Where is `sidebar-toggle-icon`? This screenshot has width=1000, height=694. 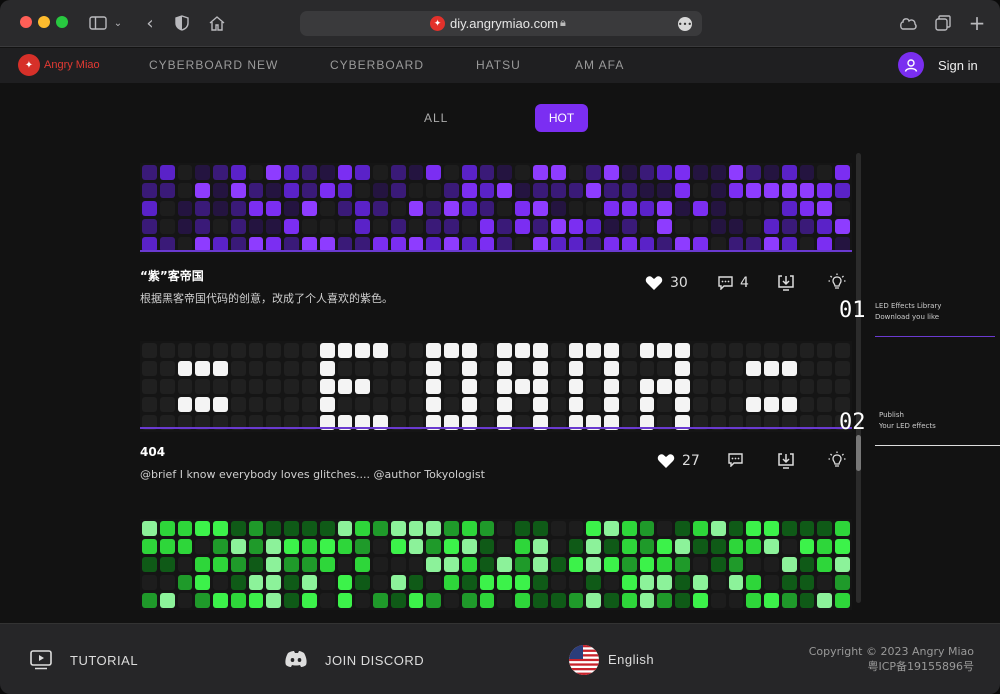 sidebar-toggle-icon is located at coordinates (98, 23).